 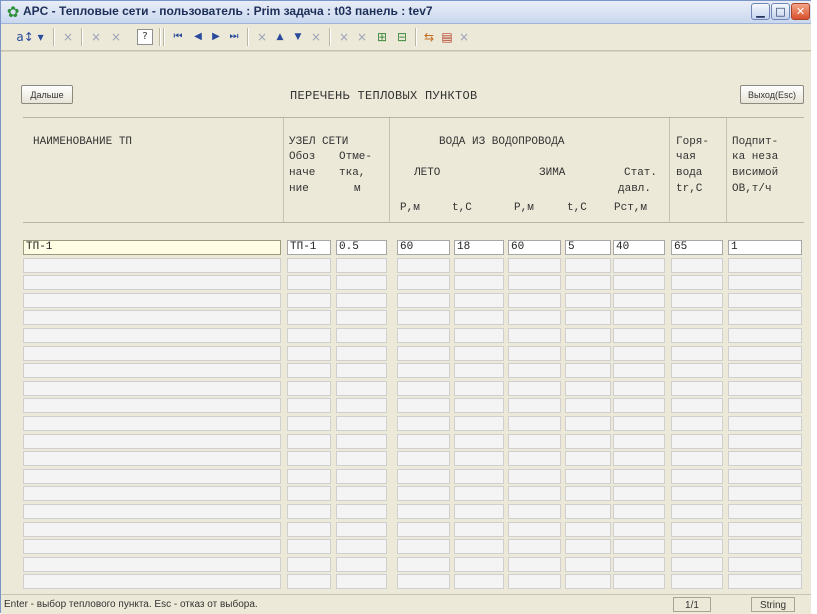 What do you see at coordinates (639, 247) in the screenshot?
I see `cell-static-pressure: 40` at bounding box center [639, 247].